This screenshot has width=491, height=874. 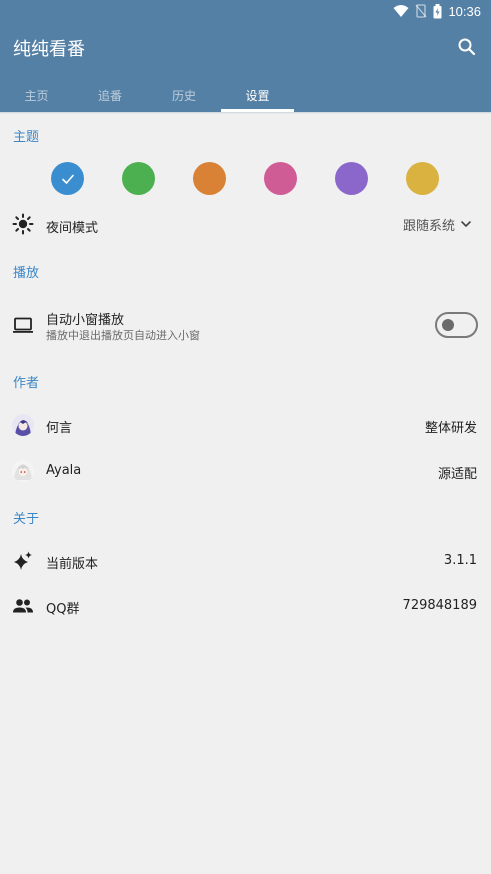 What do you see at coordinates (72, 564) in the screenshot?
I see `version-label: 当前版本` at bounding box center [72, 564].